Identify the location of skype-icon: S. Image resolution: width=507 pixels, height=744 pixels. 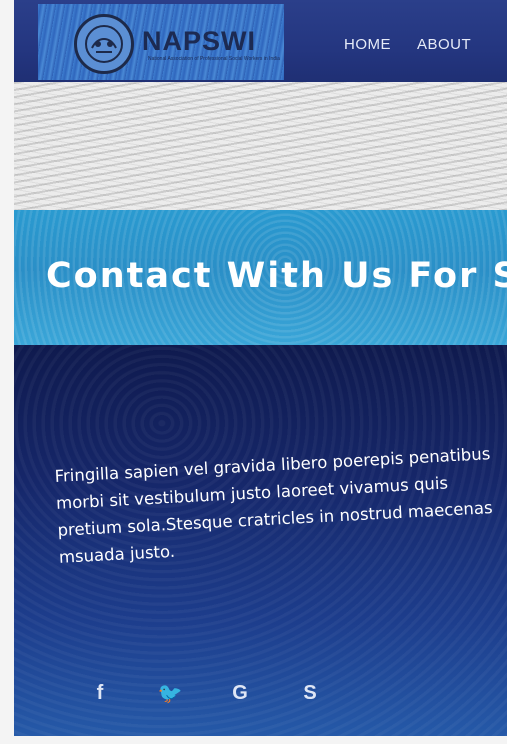
(310, 693).